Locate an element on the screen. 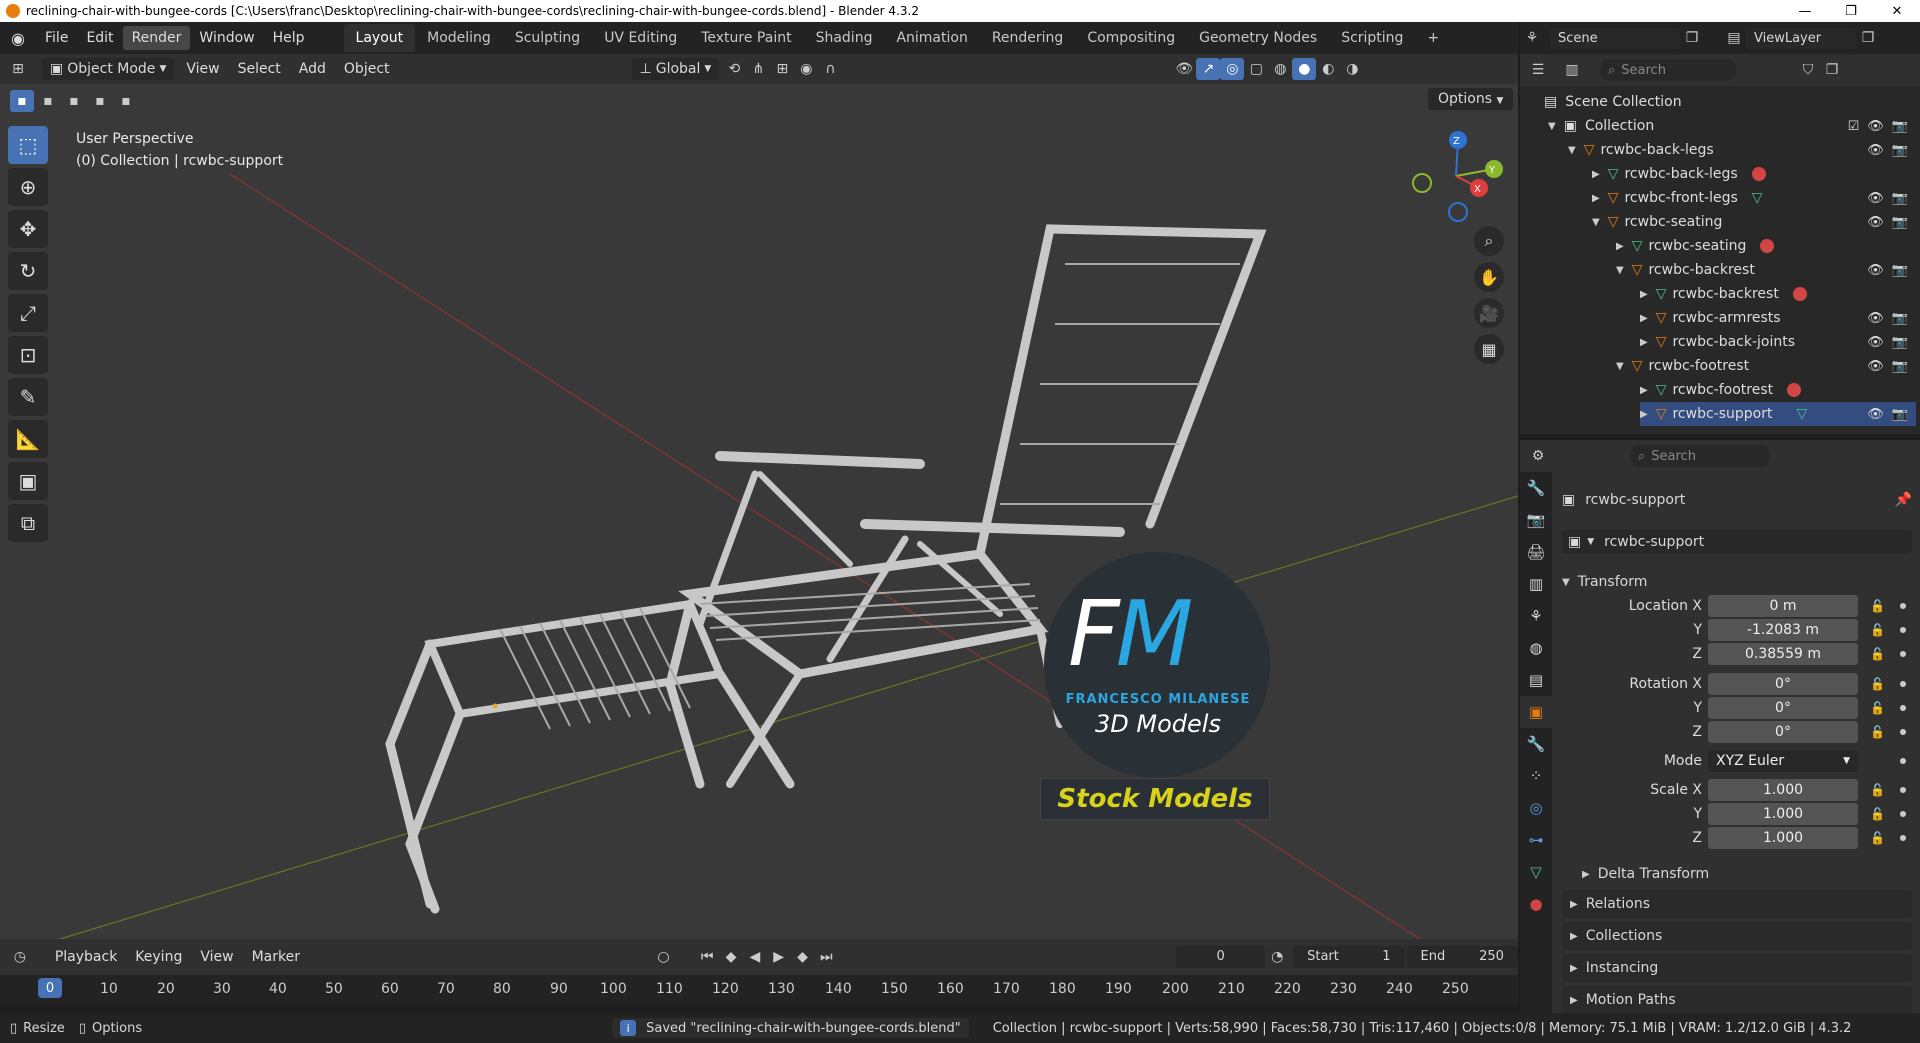  outliner-row: ▶ ▽ rcwbc-armrests 👁 📷 is located at coordinates (1778, 318).